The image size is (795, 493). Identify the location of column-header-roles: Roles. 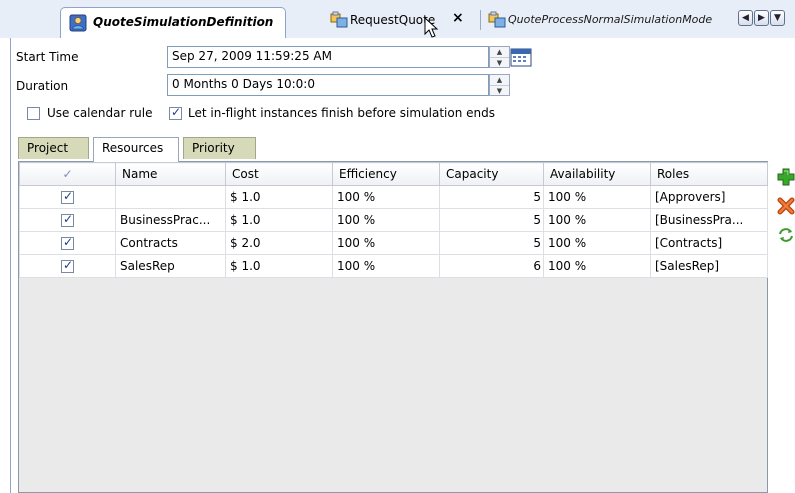
(709, 174).